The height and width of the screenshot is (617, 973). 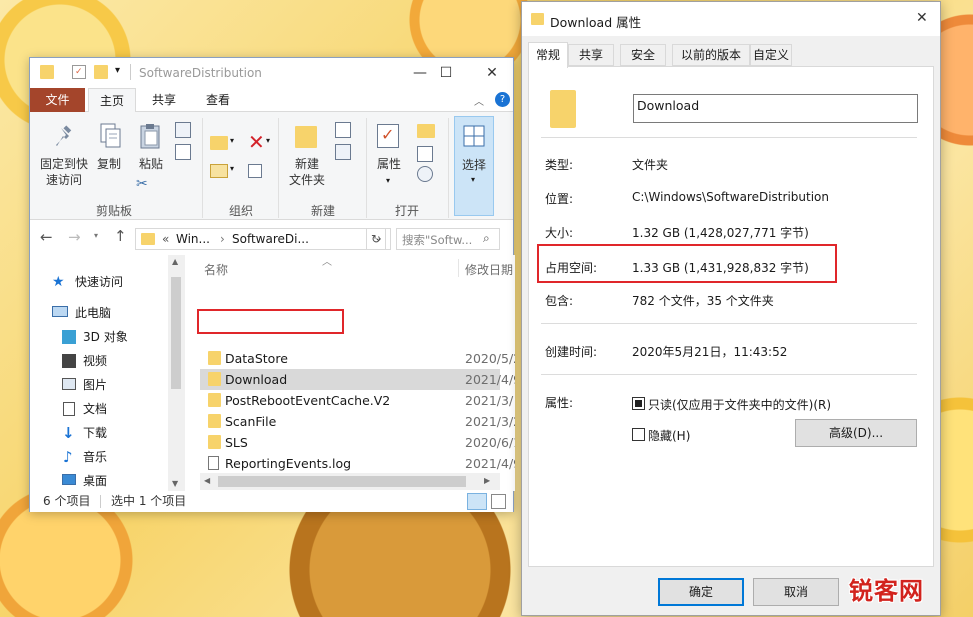 What do you see at coordinates (563, 109) in the screenshot?
I see `large-folder-icon` at bounding box center [563, 109].